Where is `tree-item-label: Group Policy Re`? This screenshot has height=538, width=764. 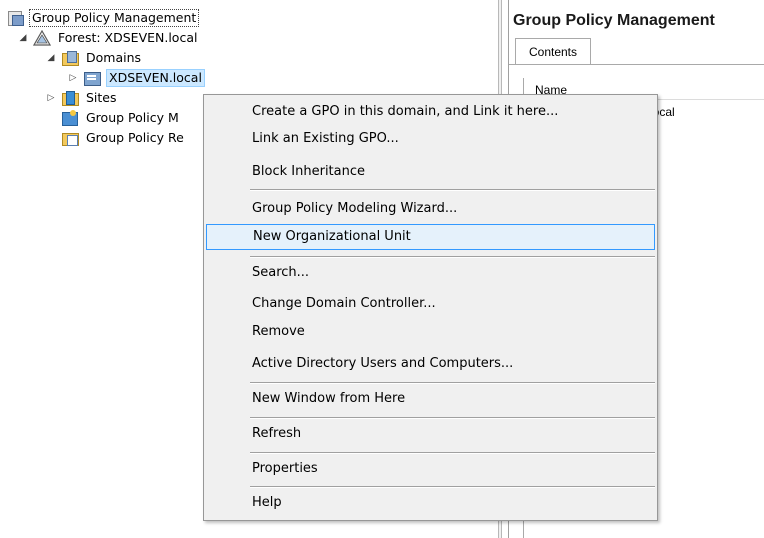
tree-item-label: Group Policy Re is located at coordinates (135, 137).